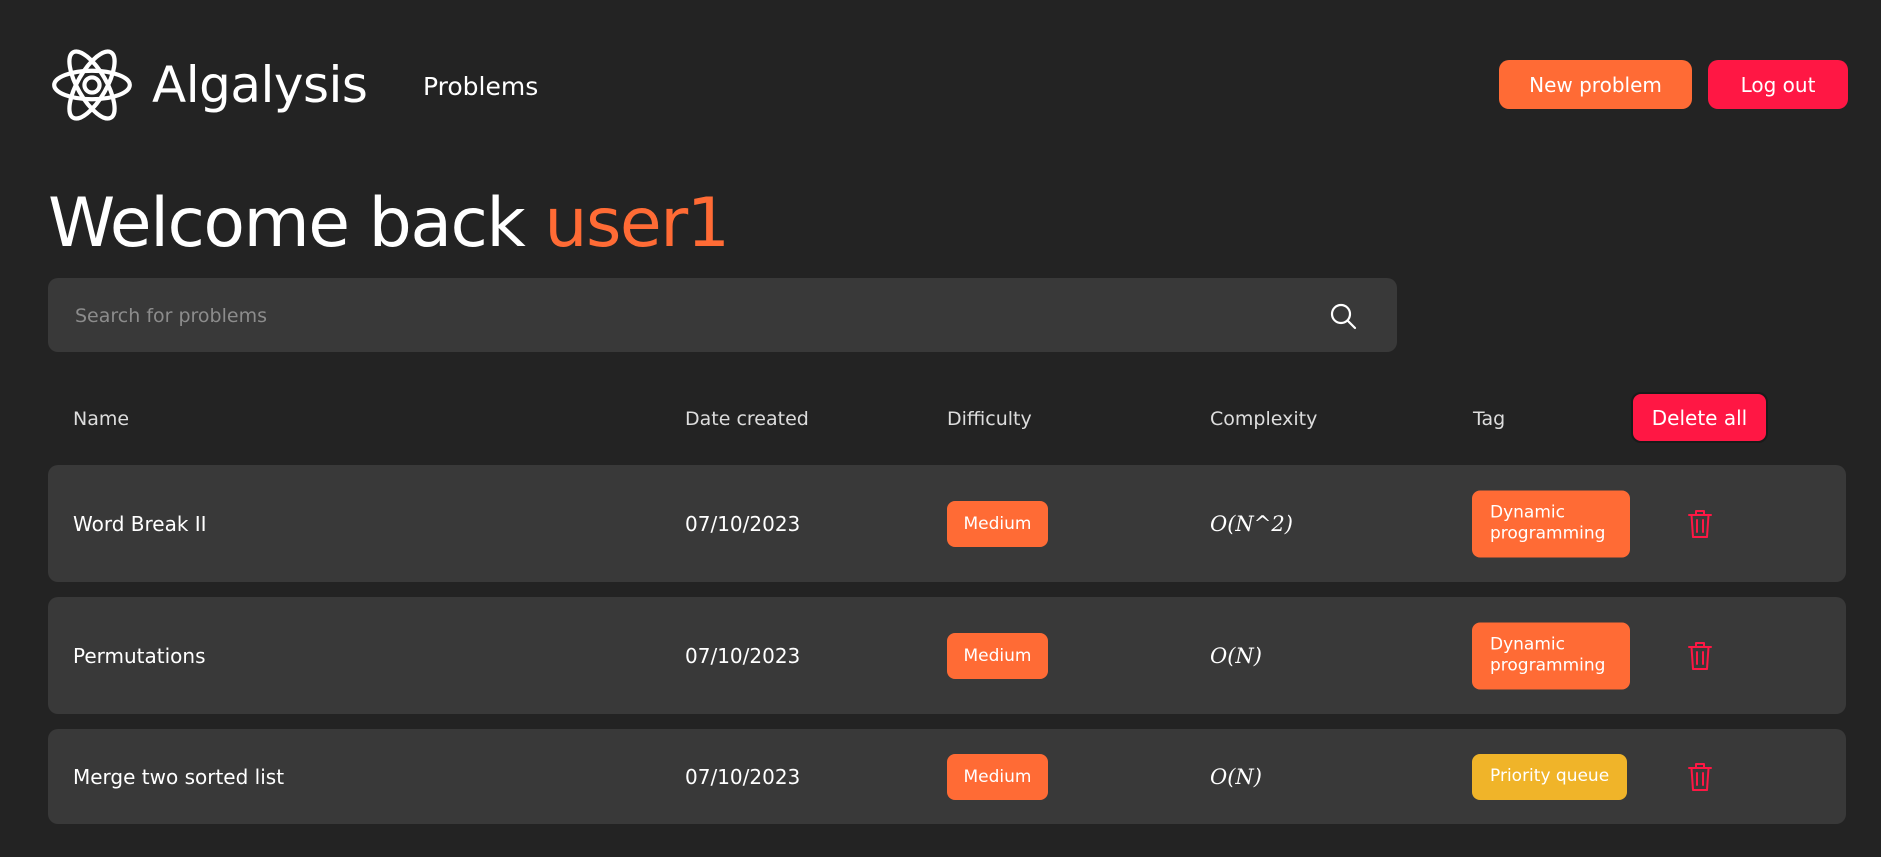 The height and width of the screenshot is (857, 1881). I want to click on welcome-heading: Welcome back user1, so click(389, 223).